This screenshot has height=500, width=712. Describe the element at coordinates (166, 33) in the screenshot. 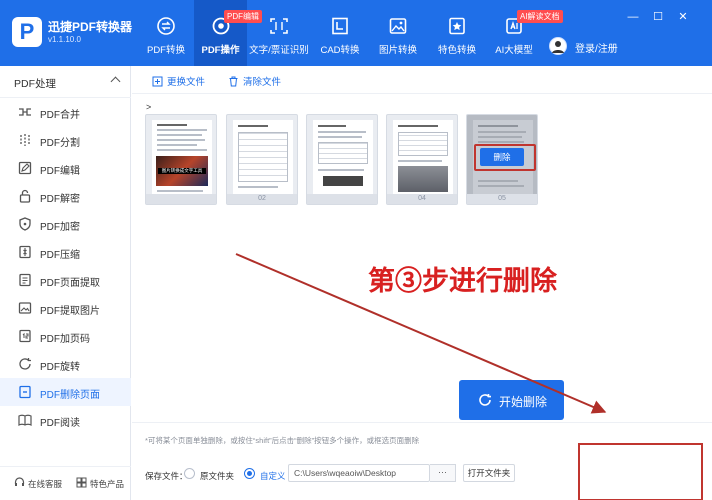

I see `nav-pdf-convert: PDF转换` at that location.